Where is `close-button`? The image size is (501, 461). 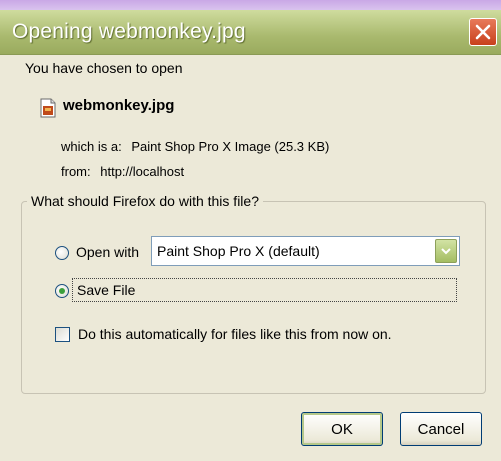 close-button is located at coordinates (483, 32).